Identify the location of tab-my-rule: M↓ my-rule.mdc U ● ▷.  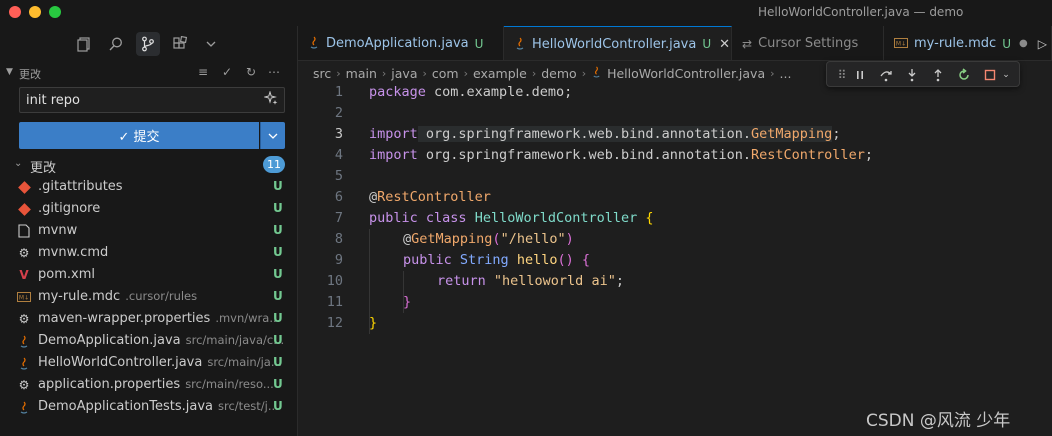
(968, 43).